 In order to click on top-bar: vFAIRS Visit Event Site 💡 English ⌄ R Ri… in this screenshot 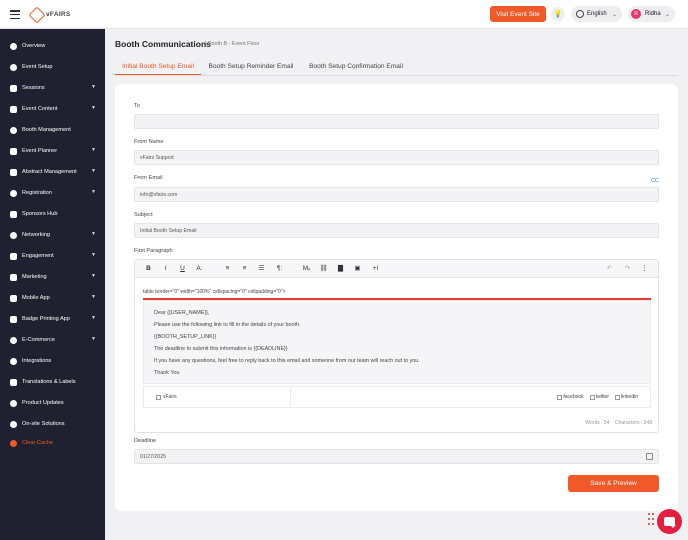, I will do `click(344, 14)`.